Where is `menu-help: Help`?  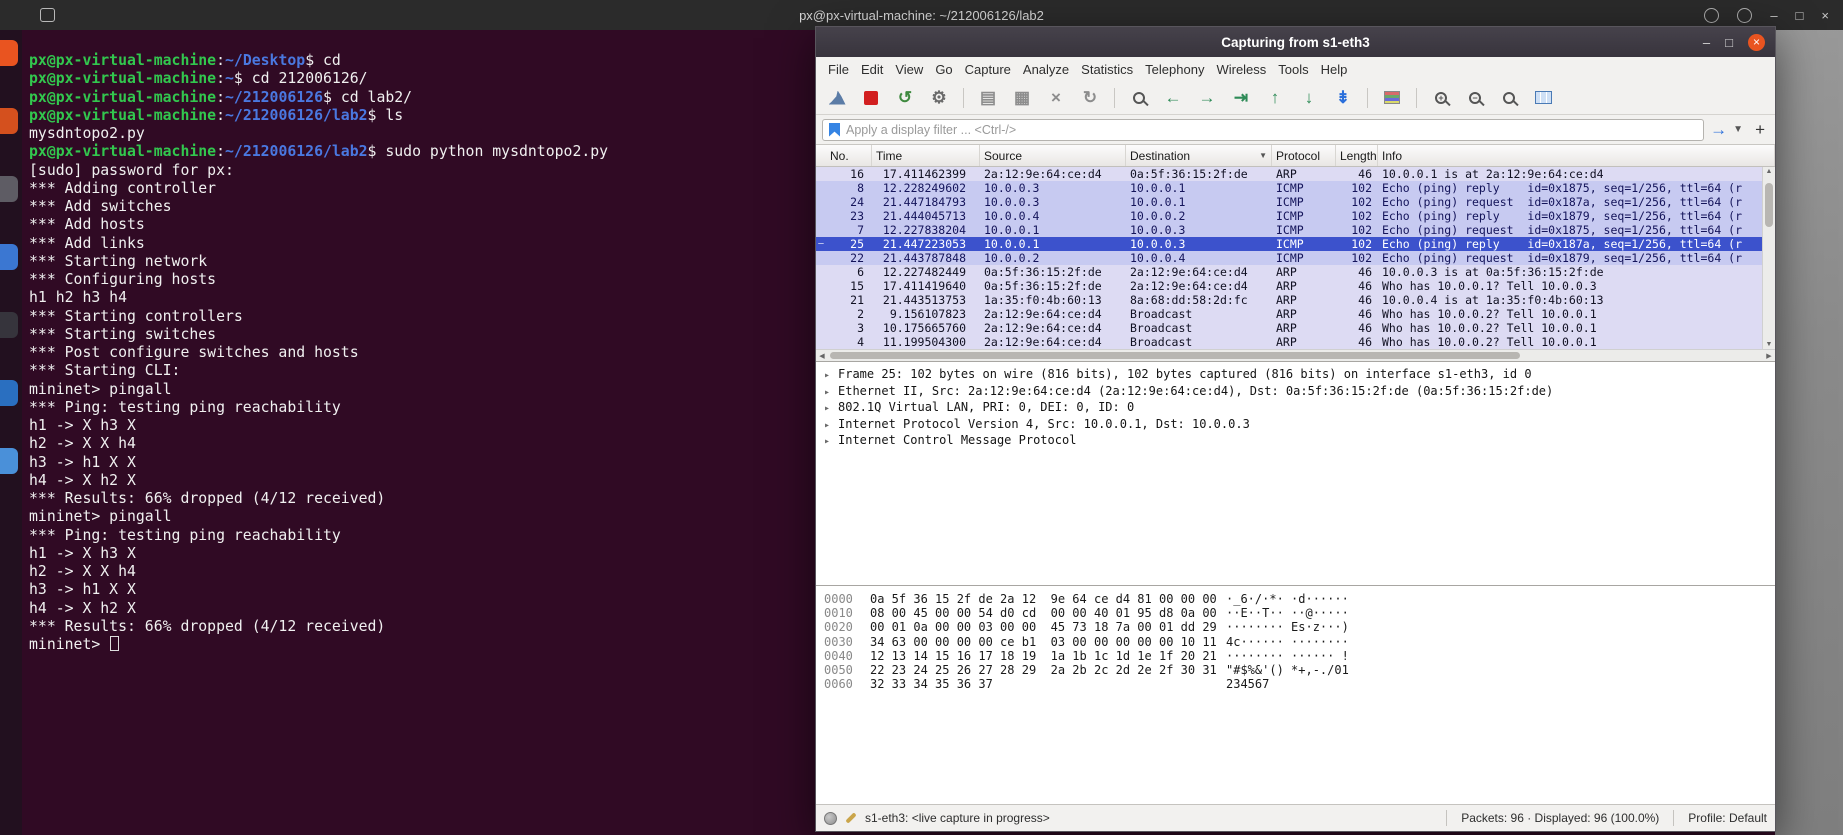 menu-help: Help is located at coordinates (1334, 69).